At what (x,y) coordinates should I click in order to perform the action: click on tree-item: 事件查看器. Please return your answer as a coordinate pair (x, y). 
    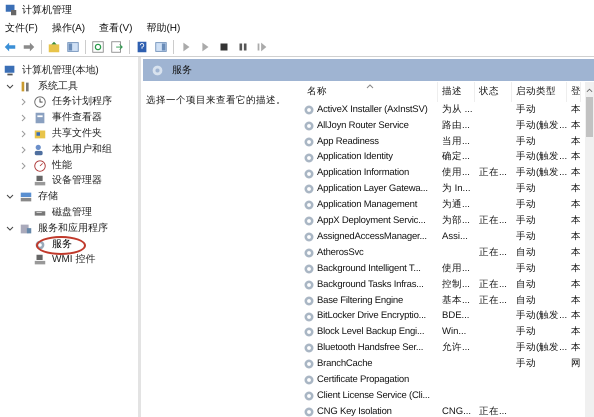
    Looking at the image, I should click on (77, 118).